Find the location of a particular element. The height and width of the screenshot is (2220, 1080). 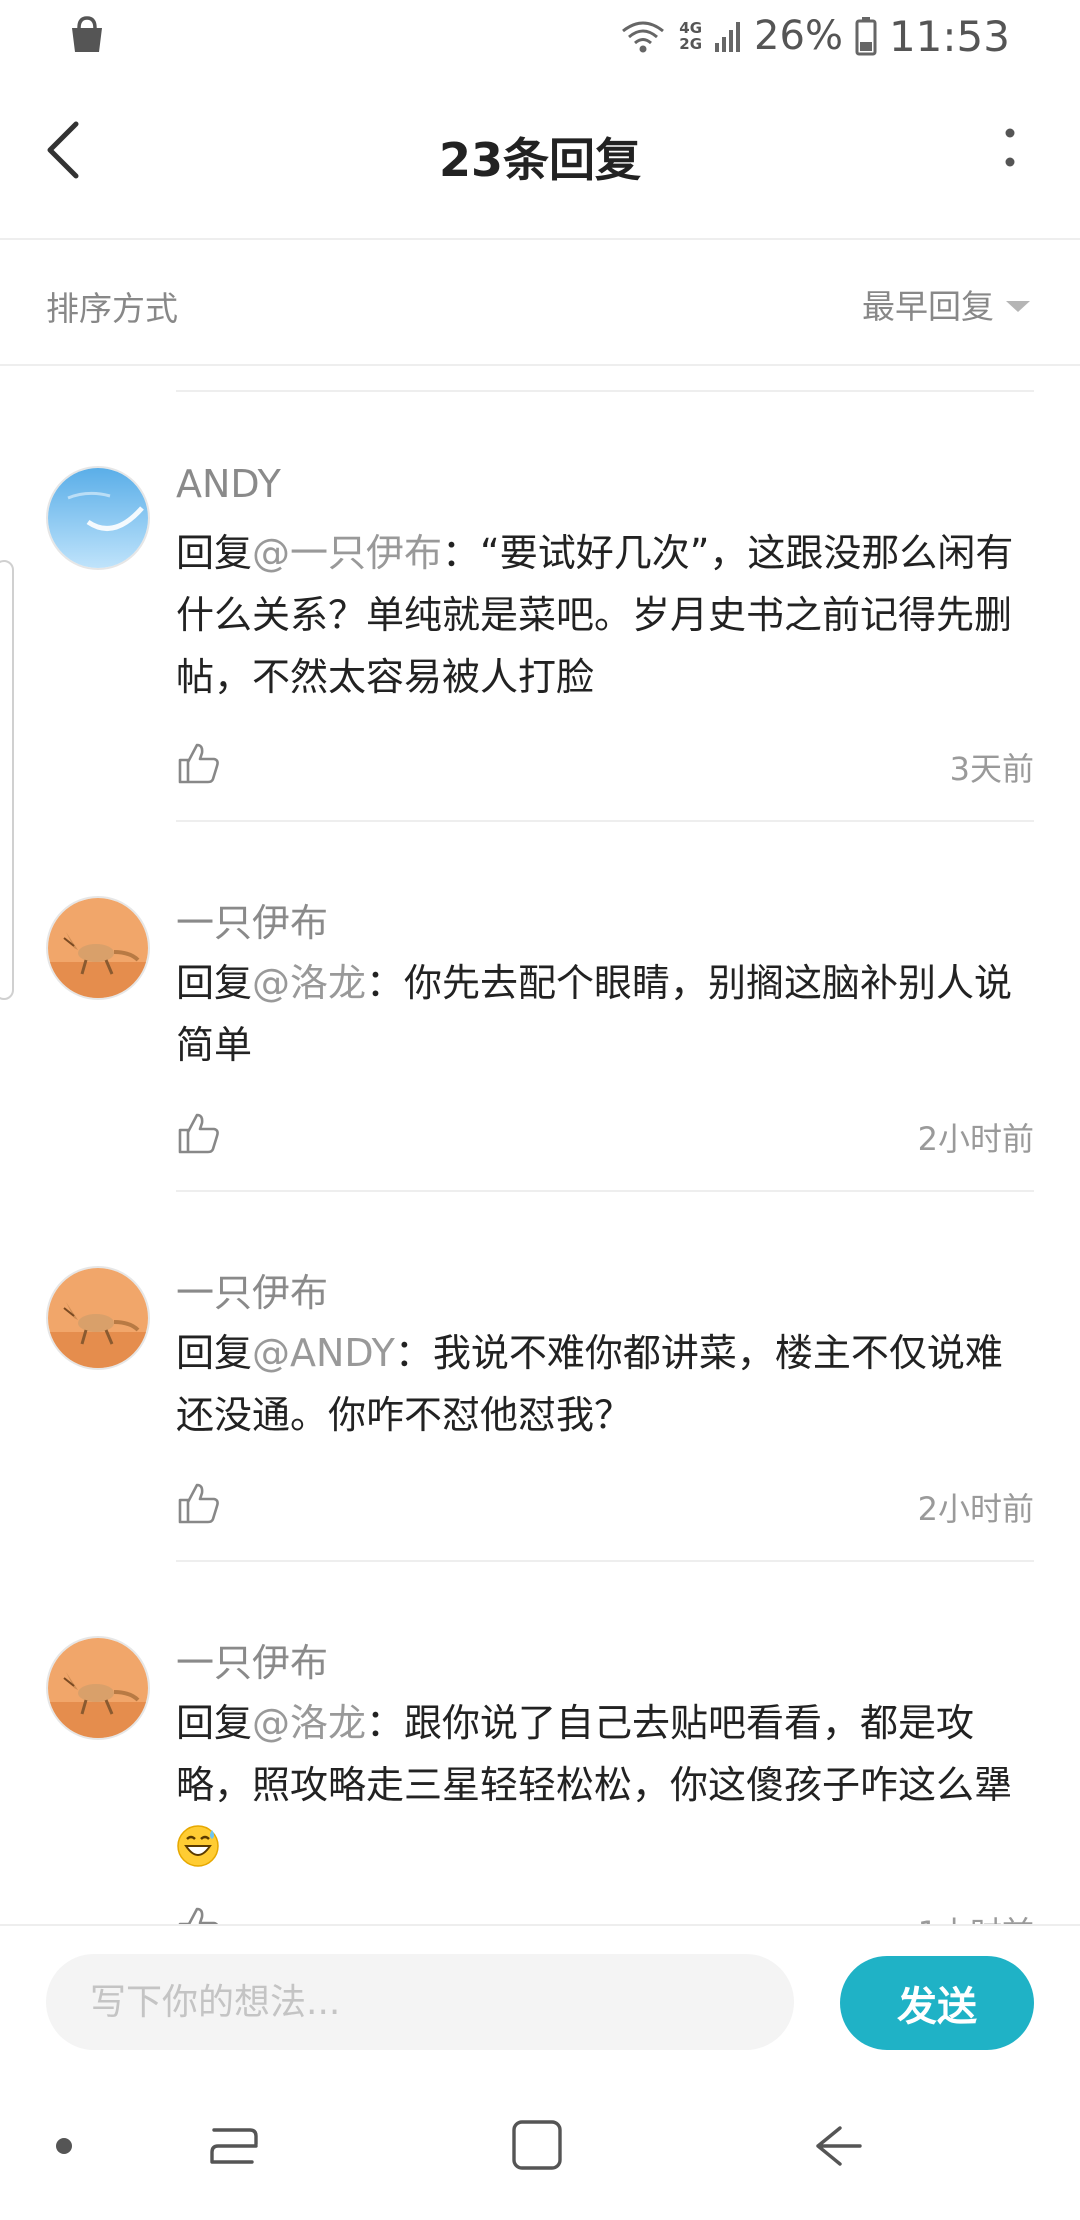

reply-input is located at coordinates (420, 2002).